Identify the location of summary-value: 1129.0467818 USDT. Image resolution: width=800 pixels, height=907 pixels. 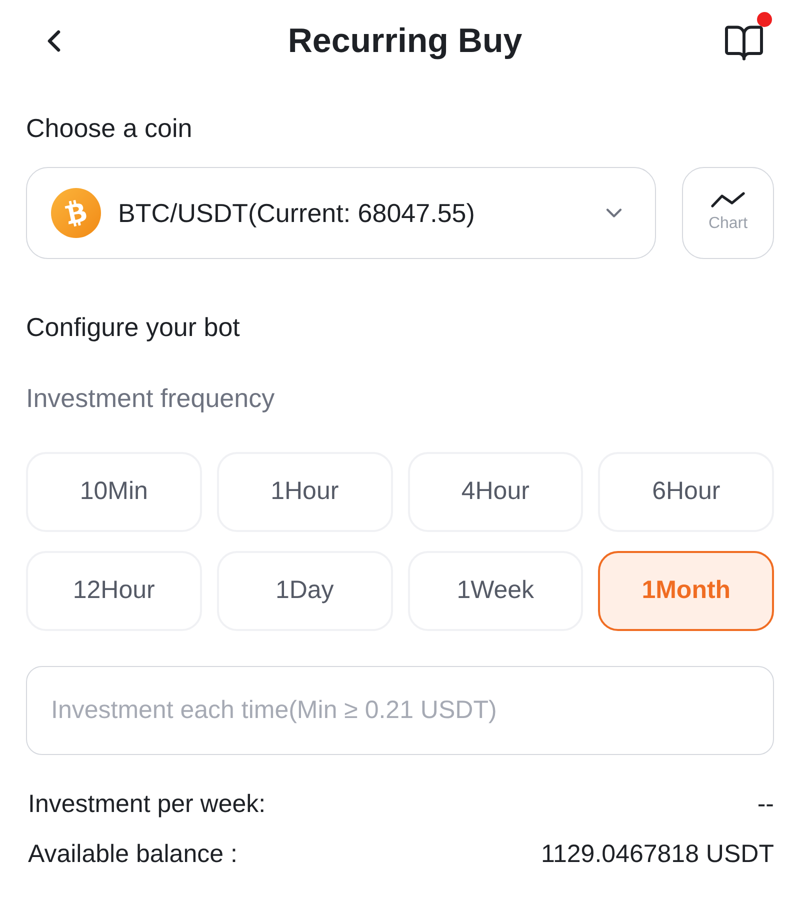
(657, 854).